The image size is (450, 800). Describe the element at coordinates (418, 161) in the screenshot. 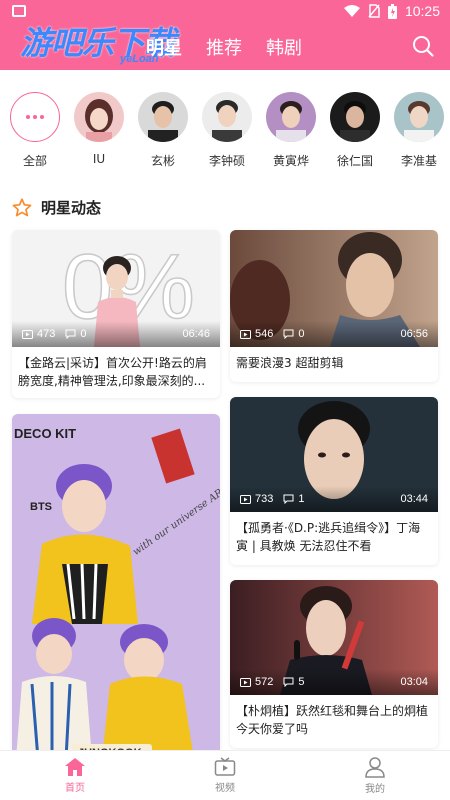

I see `star-name: 李准基` at that location.